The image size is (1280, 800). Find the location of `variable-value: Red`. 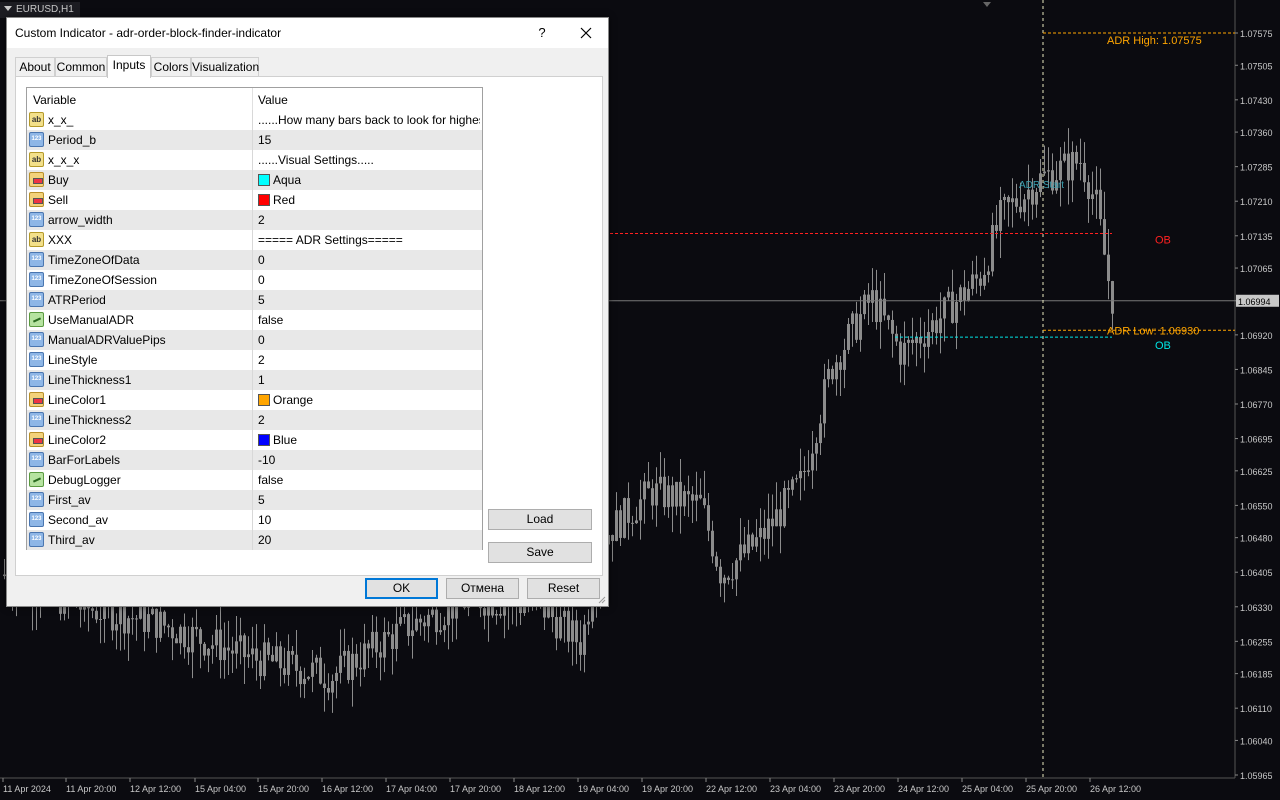

variable-value: Red is located at coordinates (369, 200).